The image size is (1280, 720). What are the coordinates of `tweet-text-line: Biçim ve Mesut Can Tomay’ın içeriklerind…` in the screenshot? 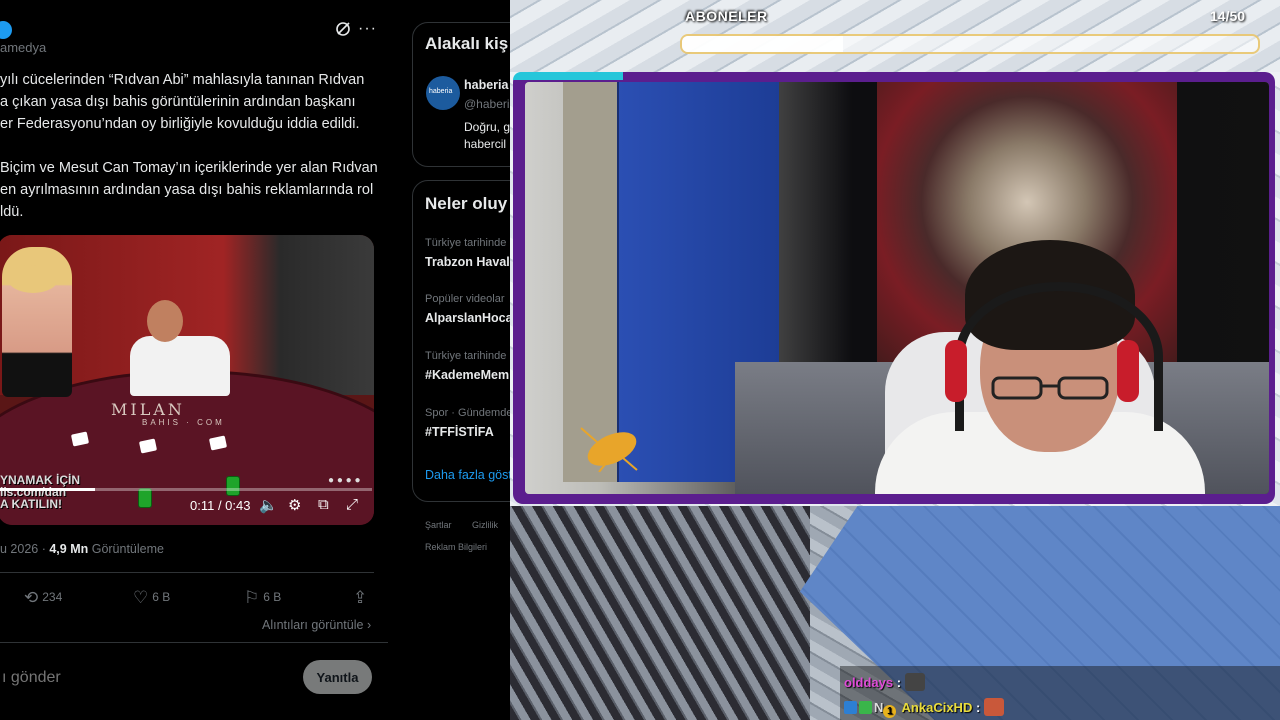 It's located at (189, 168).